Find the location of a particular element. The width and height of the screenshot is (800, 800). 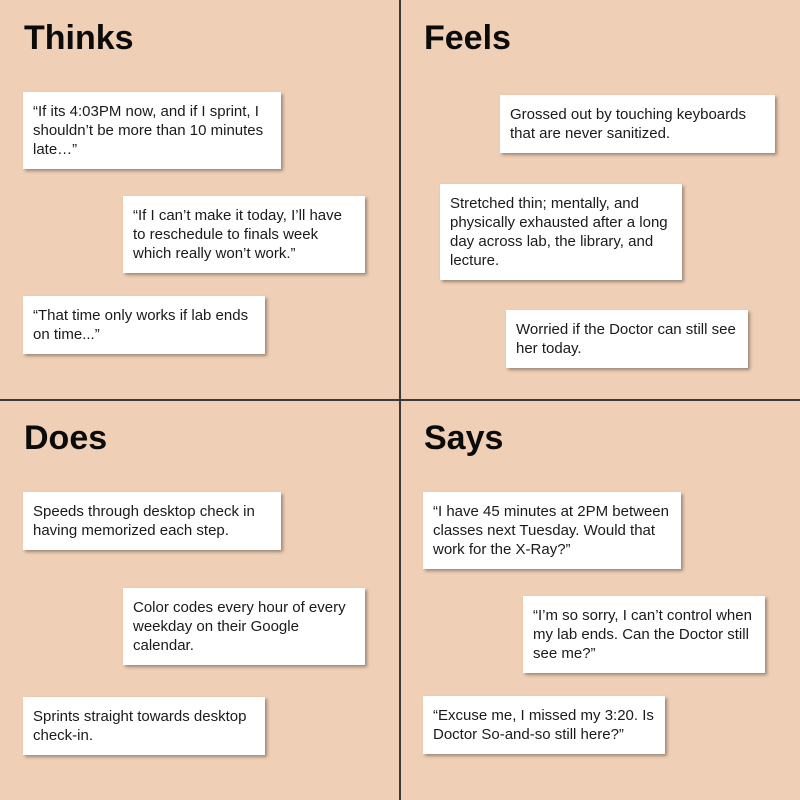

thinks-title: Thinks is located at coordinates (79, 38).